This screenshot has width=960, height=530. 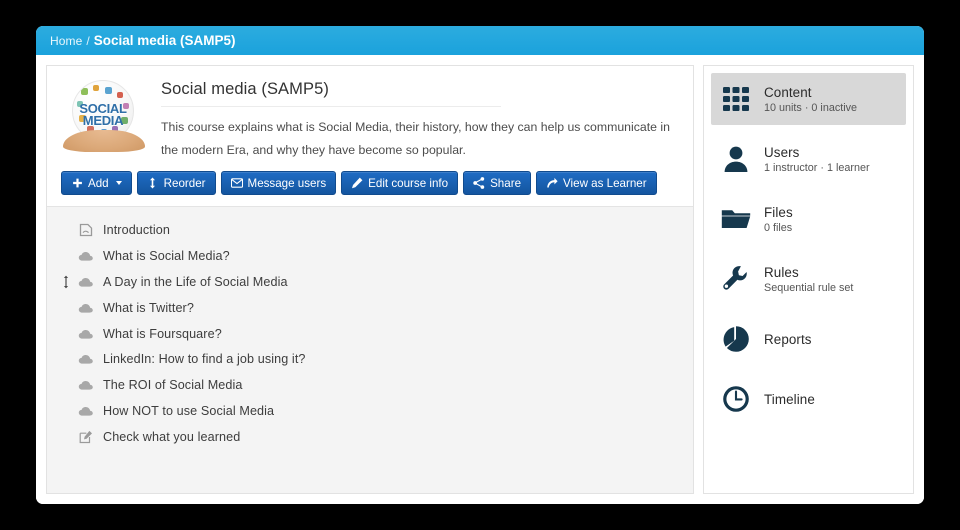 What do you see at coordinates (137, 230) in the screenshot?
I see `unit-label: Introduction` at bounding box center [137, 230].